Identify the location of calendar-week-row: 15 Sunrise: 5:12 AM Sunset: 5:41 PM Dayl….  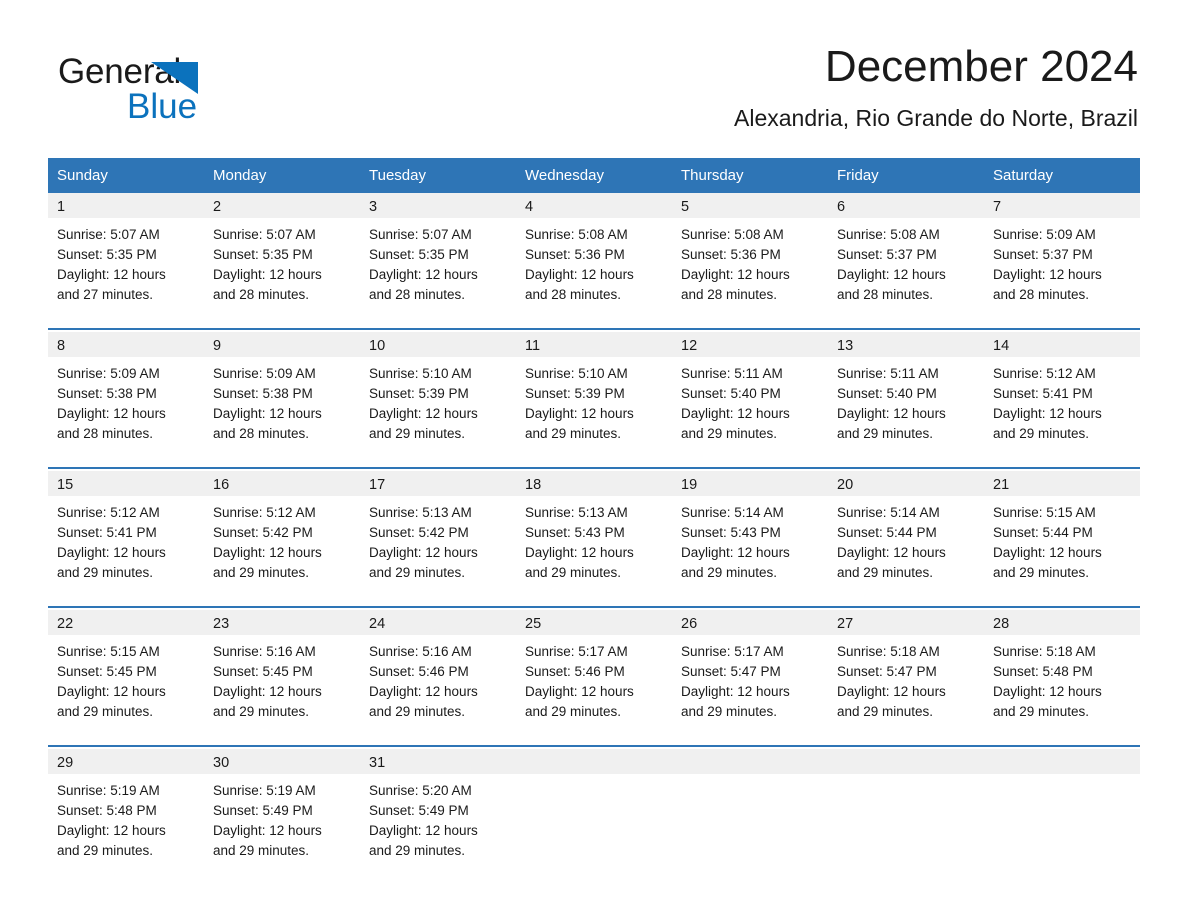
(594, 536).